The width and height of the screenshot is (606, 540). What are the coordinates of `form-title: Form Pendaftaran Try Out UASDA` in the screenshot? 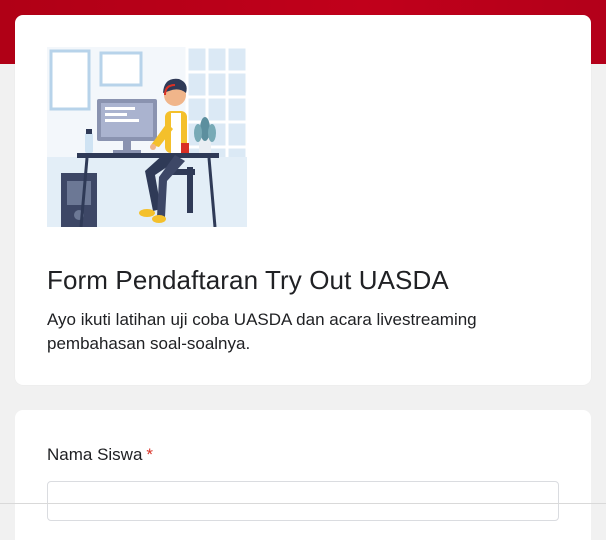 It's located at (248, 280).